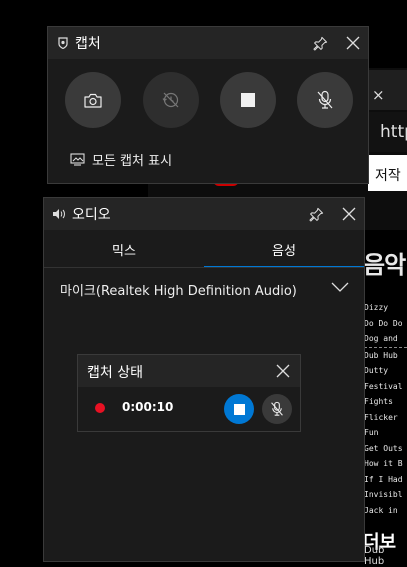  I want to click on tab-voice: 음성, so click(284, 249).